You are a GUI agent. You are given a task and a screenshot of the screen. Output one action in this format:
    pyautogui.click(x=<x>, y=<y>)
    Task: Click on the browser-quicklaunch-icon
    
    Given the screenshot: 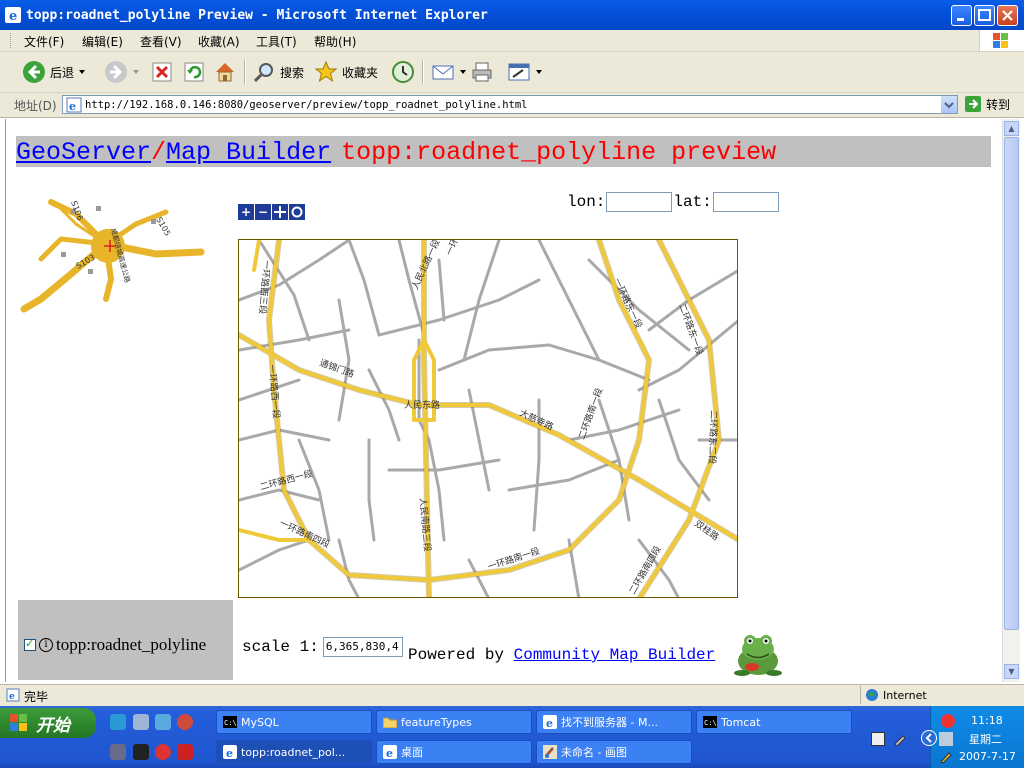 What is the action you would take?
    pyautogui.click(x=163, y=722)
    